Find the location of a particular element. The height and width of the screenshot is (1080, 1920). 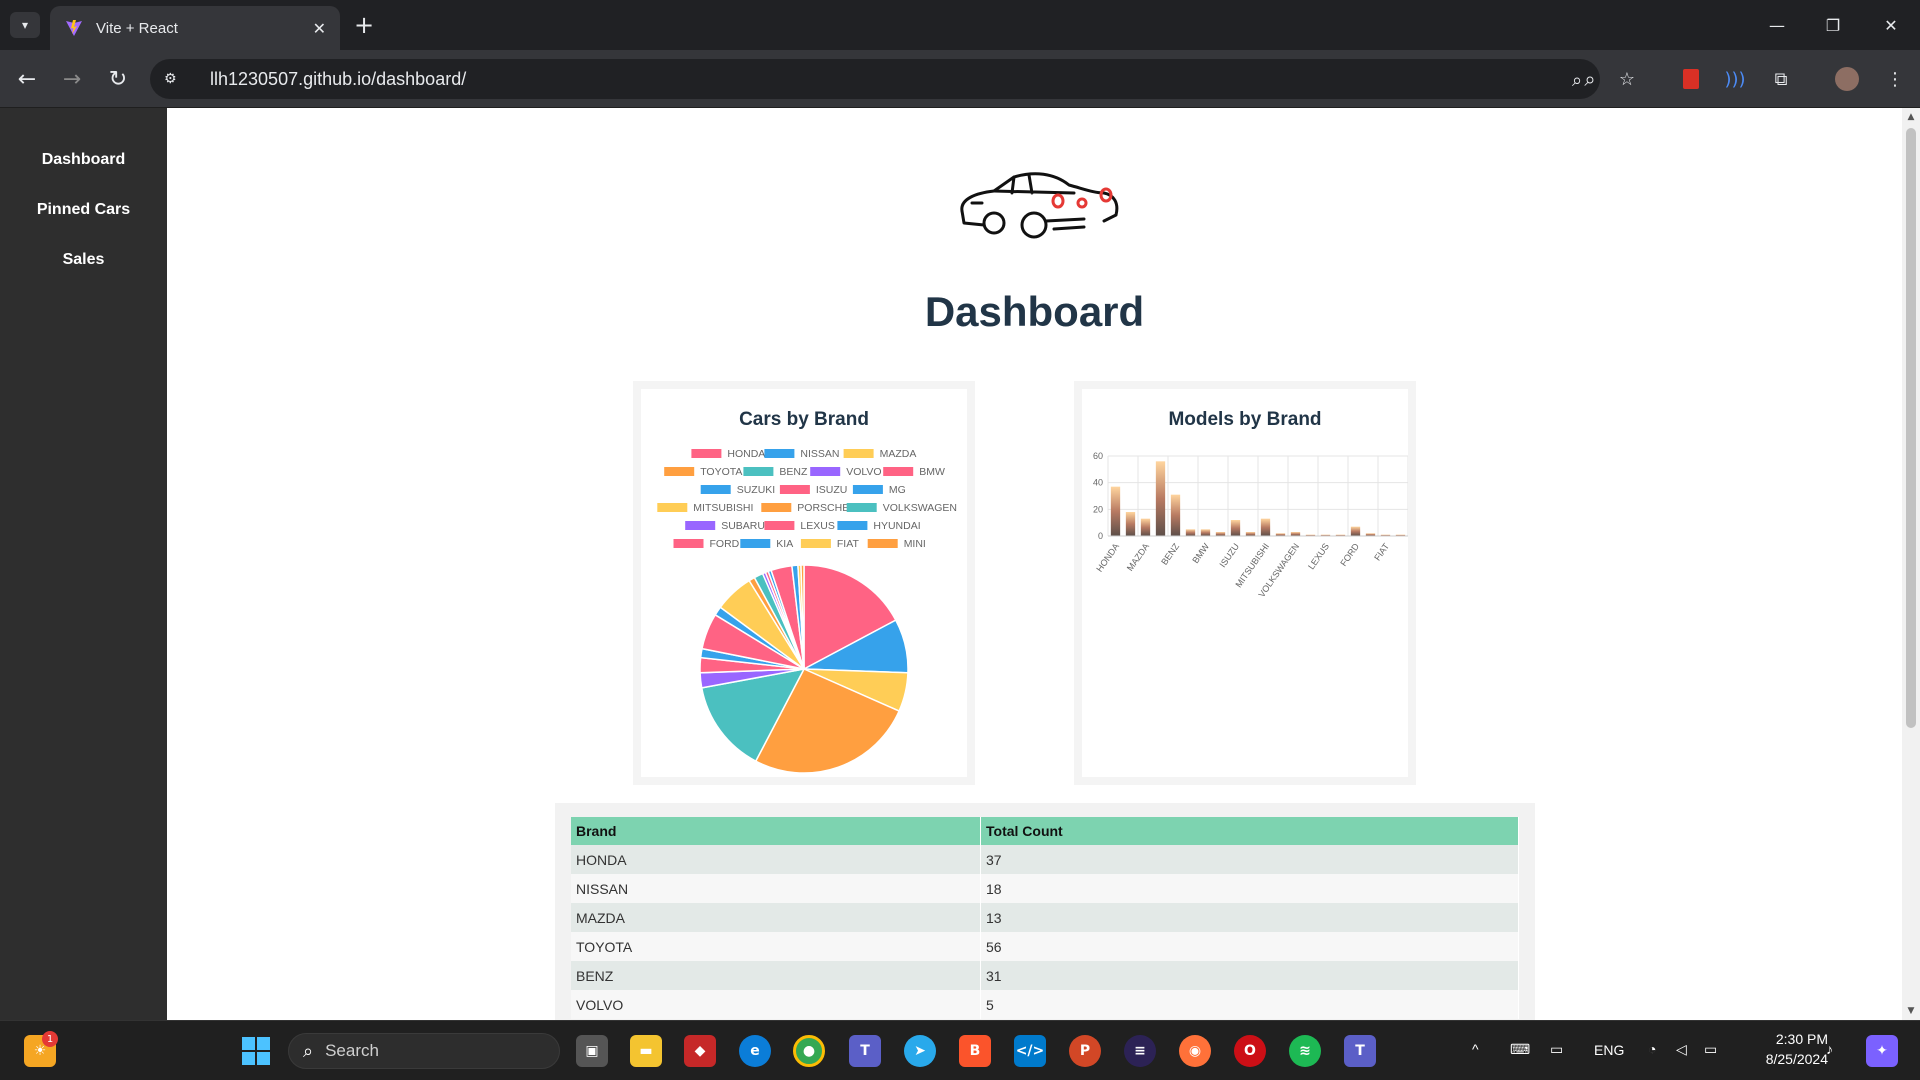

legend-label: BMW is located at coordinates (932, 472).